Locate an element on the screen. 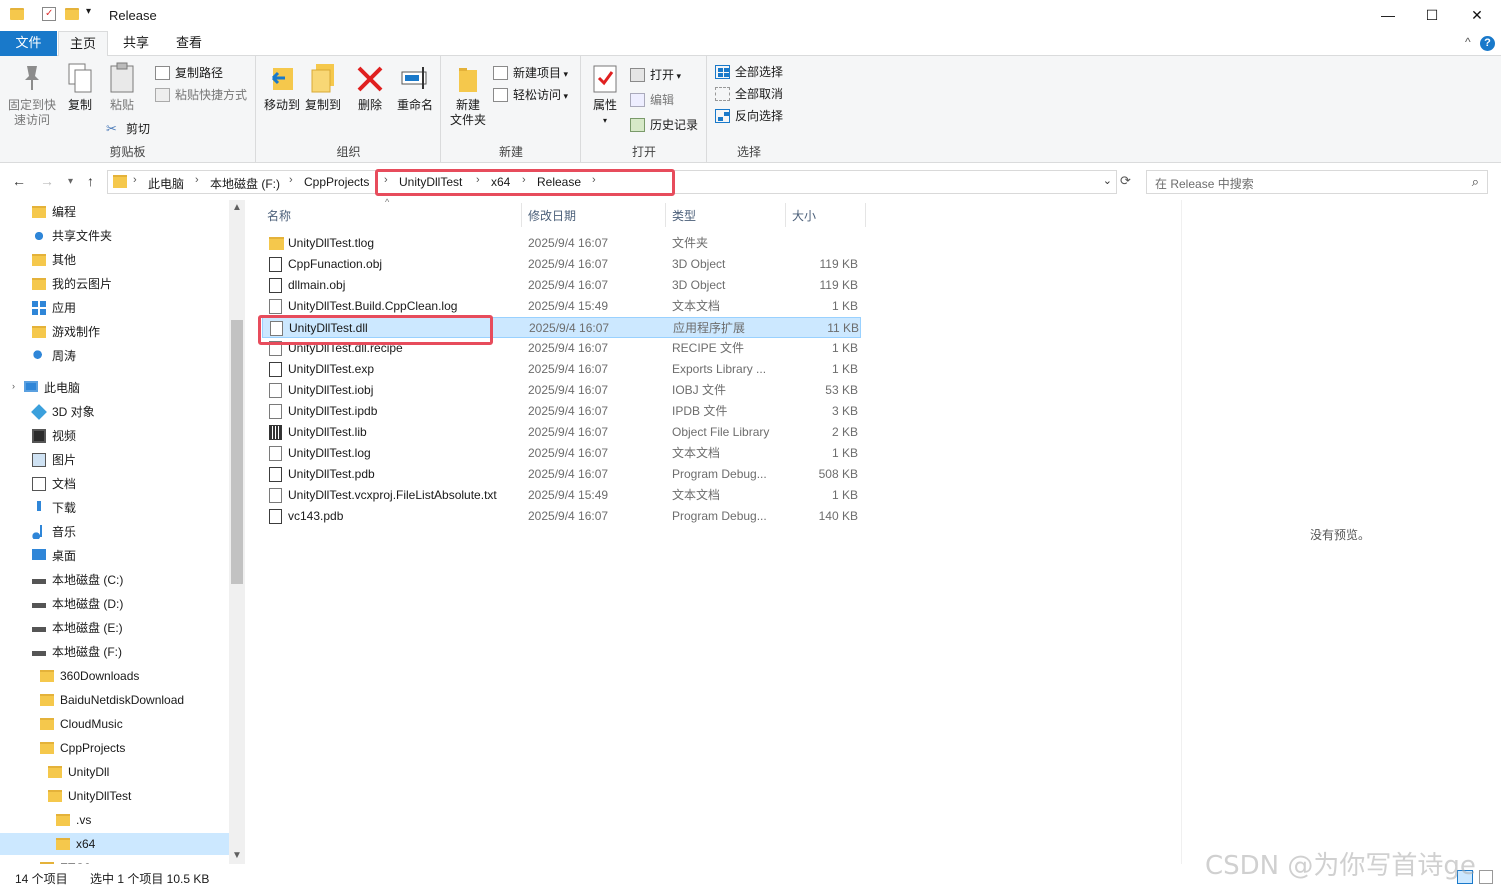 Image resolution: width=1501 pixels, height=890 pixels. copy-path-label: 复制路径 is located at coordinates (199, 73).